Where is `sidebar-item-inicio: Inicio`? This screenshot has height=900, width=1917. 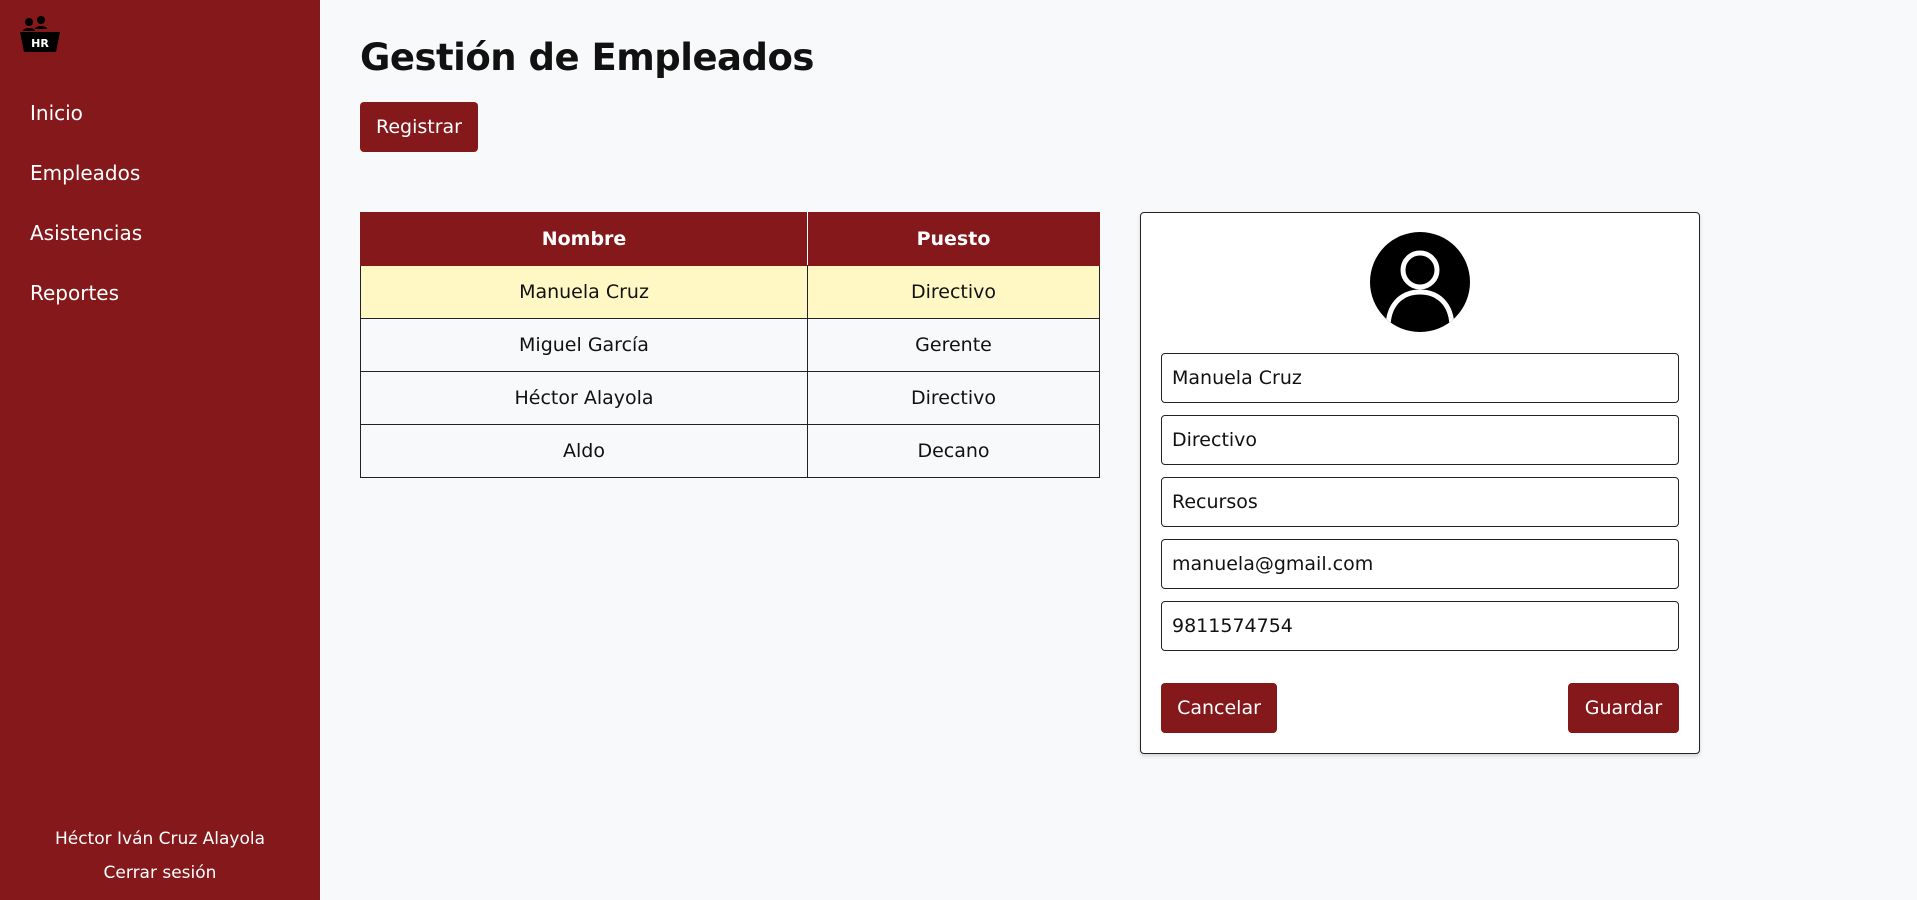 sidebar-item-inicio: Inicio is located at coordinates (160, 125).